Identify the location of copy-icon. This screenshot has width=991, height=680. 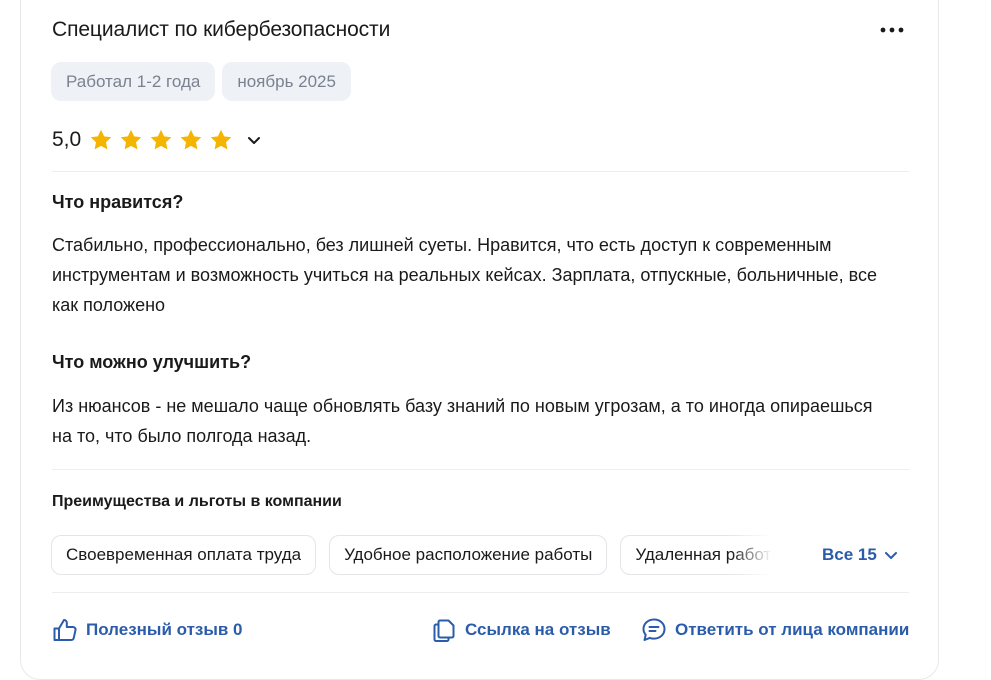
(444, 630).